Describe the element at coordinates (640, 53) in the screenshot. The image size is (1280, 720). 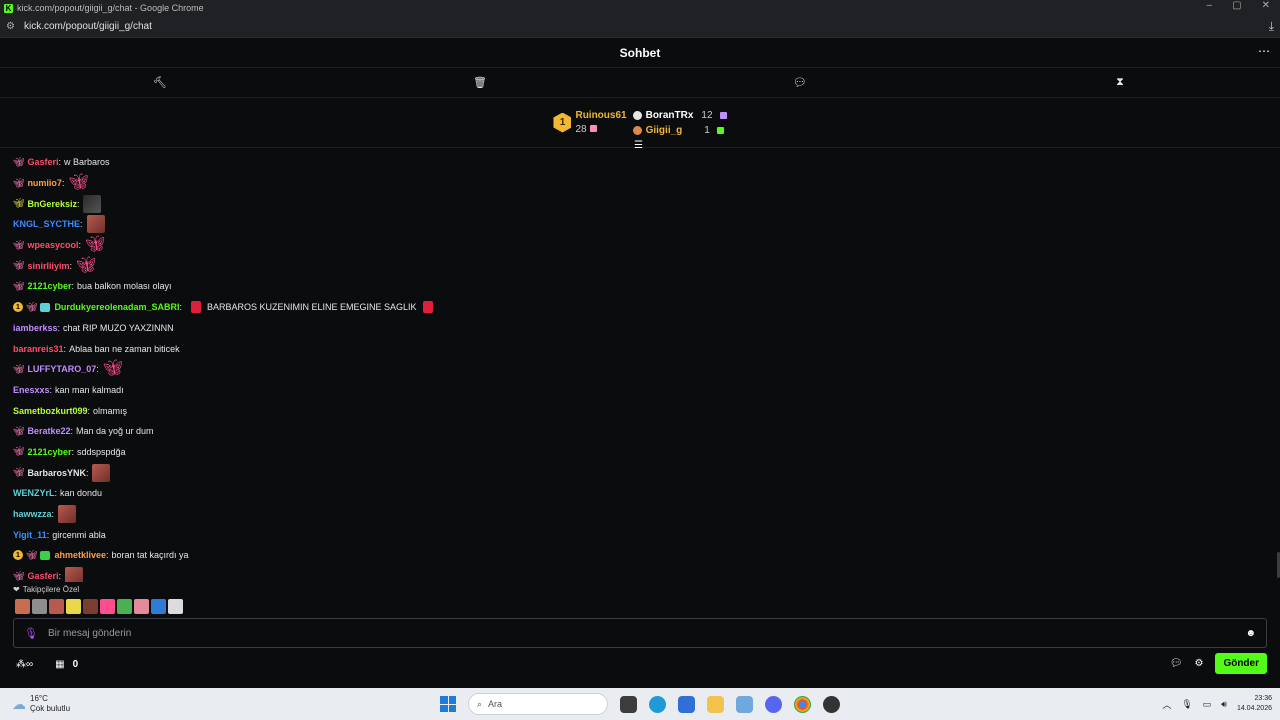
I see `chat-header: Sohbet ⋯` at that location.